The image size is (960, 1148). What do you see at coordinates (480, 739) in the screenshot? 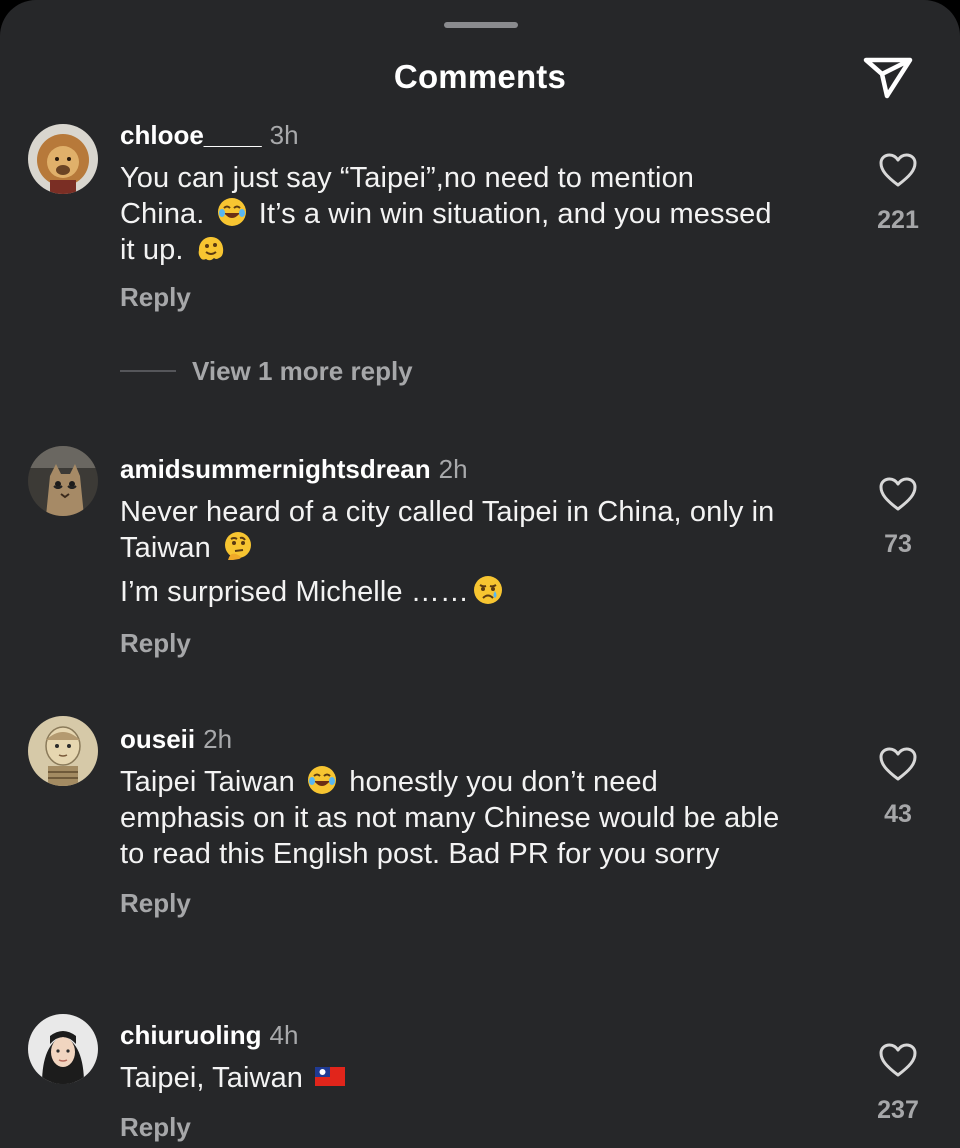
I see `comment-meta: ouseii 2h` at bounding box center [480, 739].